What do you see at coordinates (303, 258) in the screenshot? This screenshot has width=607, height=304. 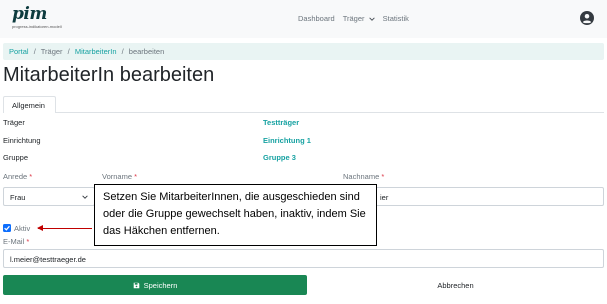 I see `email-field: l.meier@testtraeger.de` at bounding box center [303, 258].